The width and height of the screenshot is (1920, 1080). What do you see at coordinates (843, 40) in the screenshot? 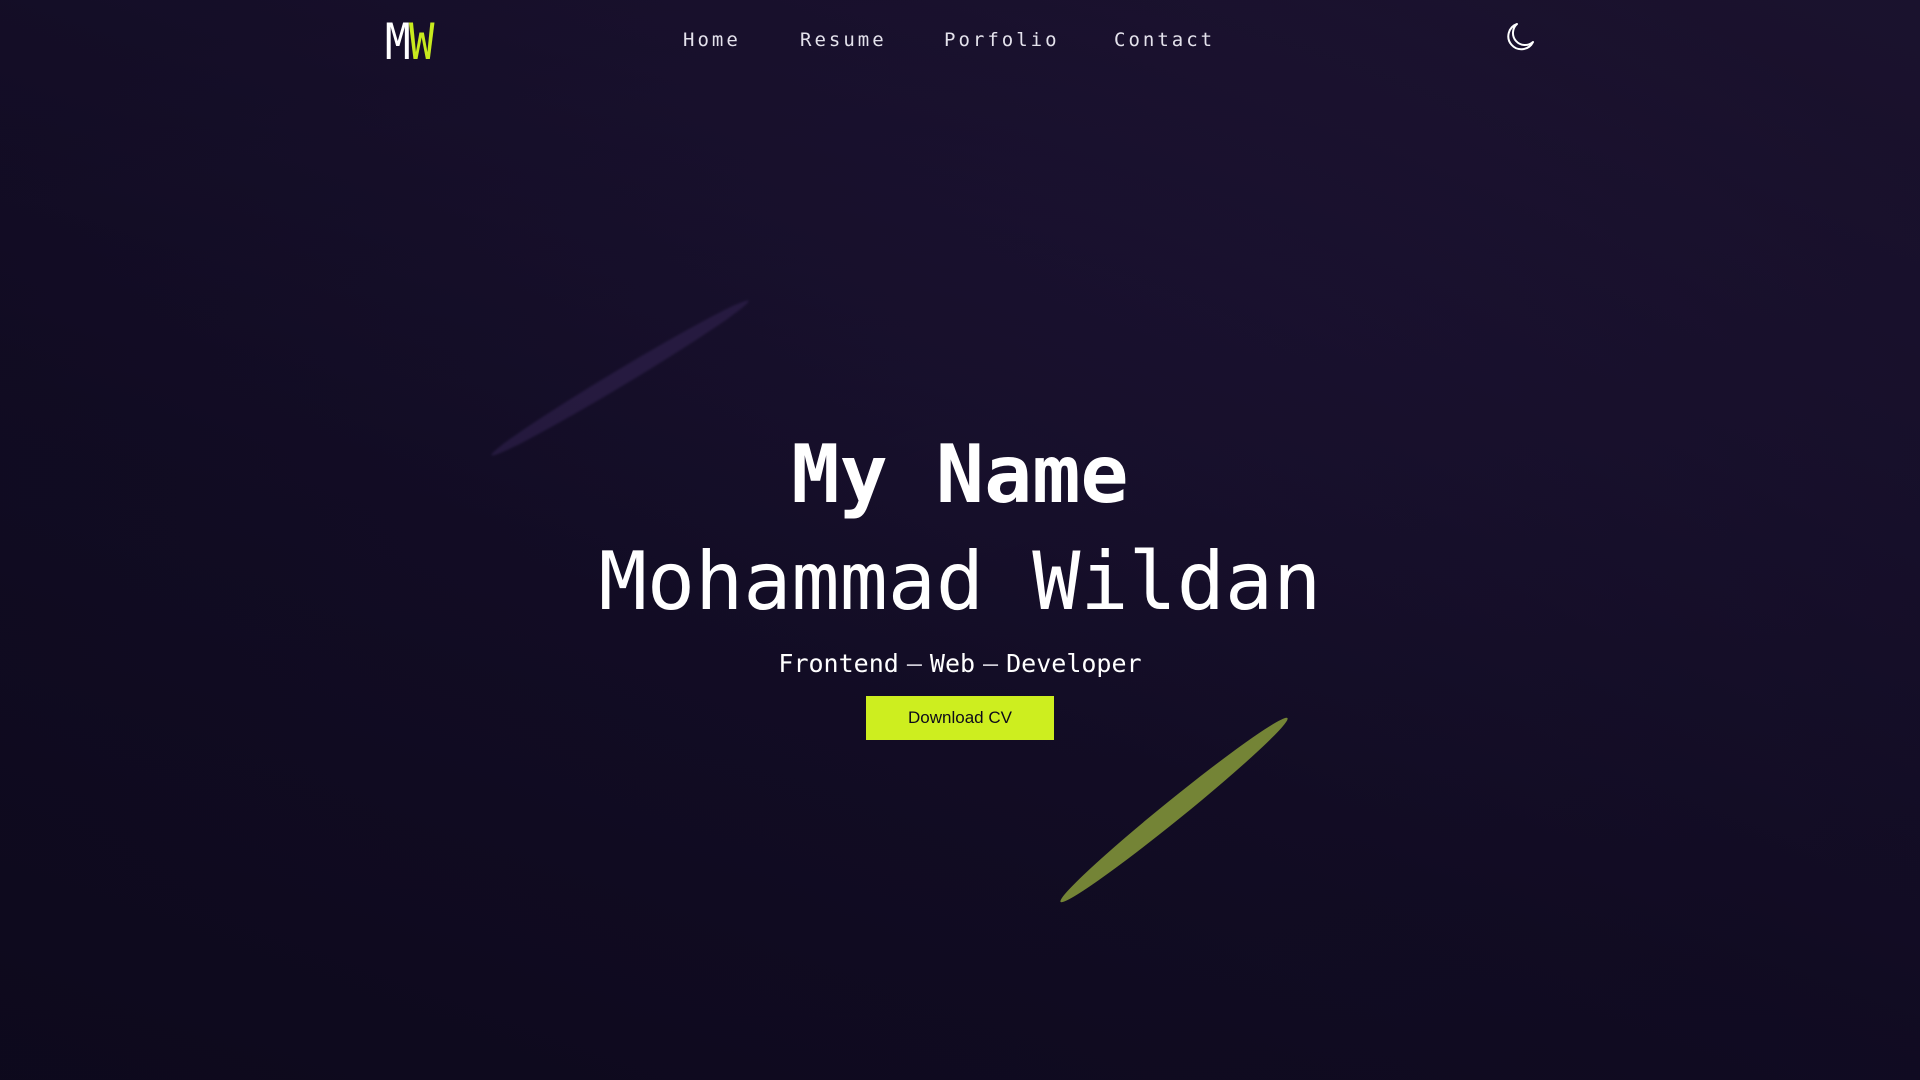
I see `nav-link-resume: Resume` at bounding box center [843, 40].